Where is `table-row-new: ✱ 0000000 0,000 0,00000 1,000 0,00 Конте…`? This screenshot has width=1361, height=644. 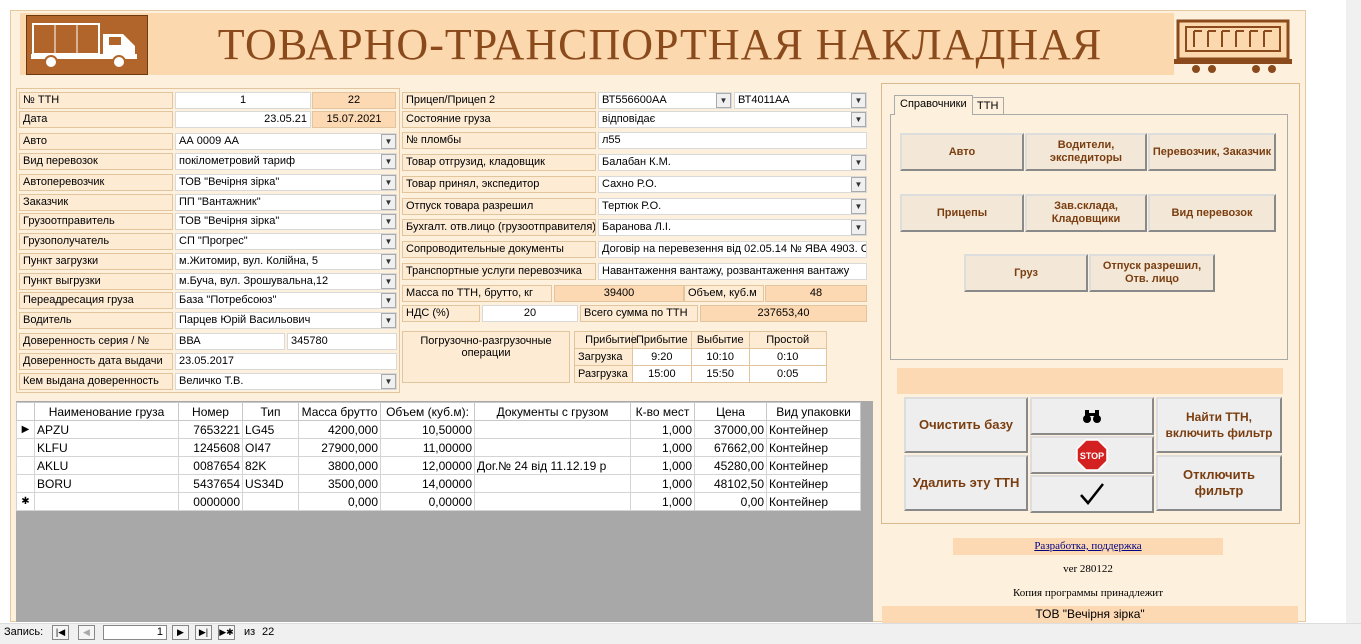
table-row-new: ✱ 0000000 0,000 0,00000 1,000 0,00 Конте… is located at coordinates (438, 501).